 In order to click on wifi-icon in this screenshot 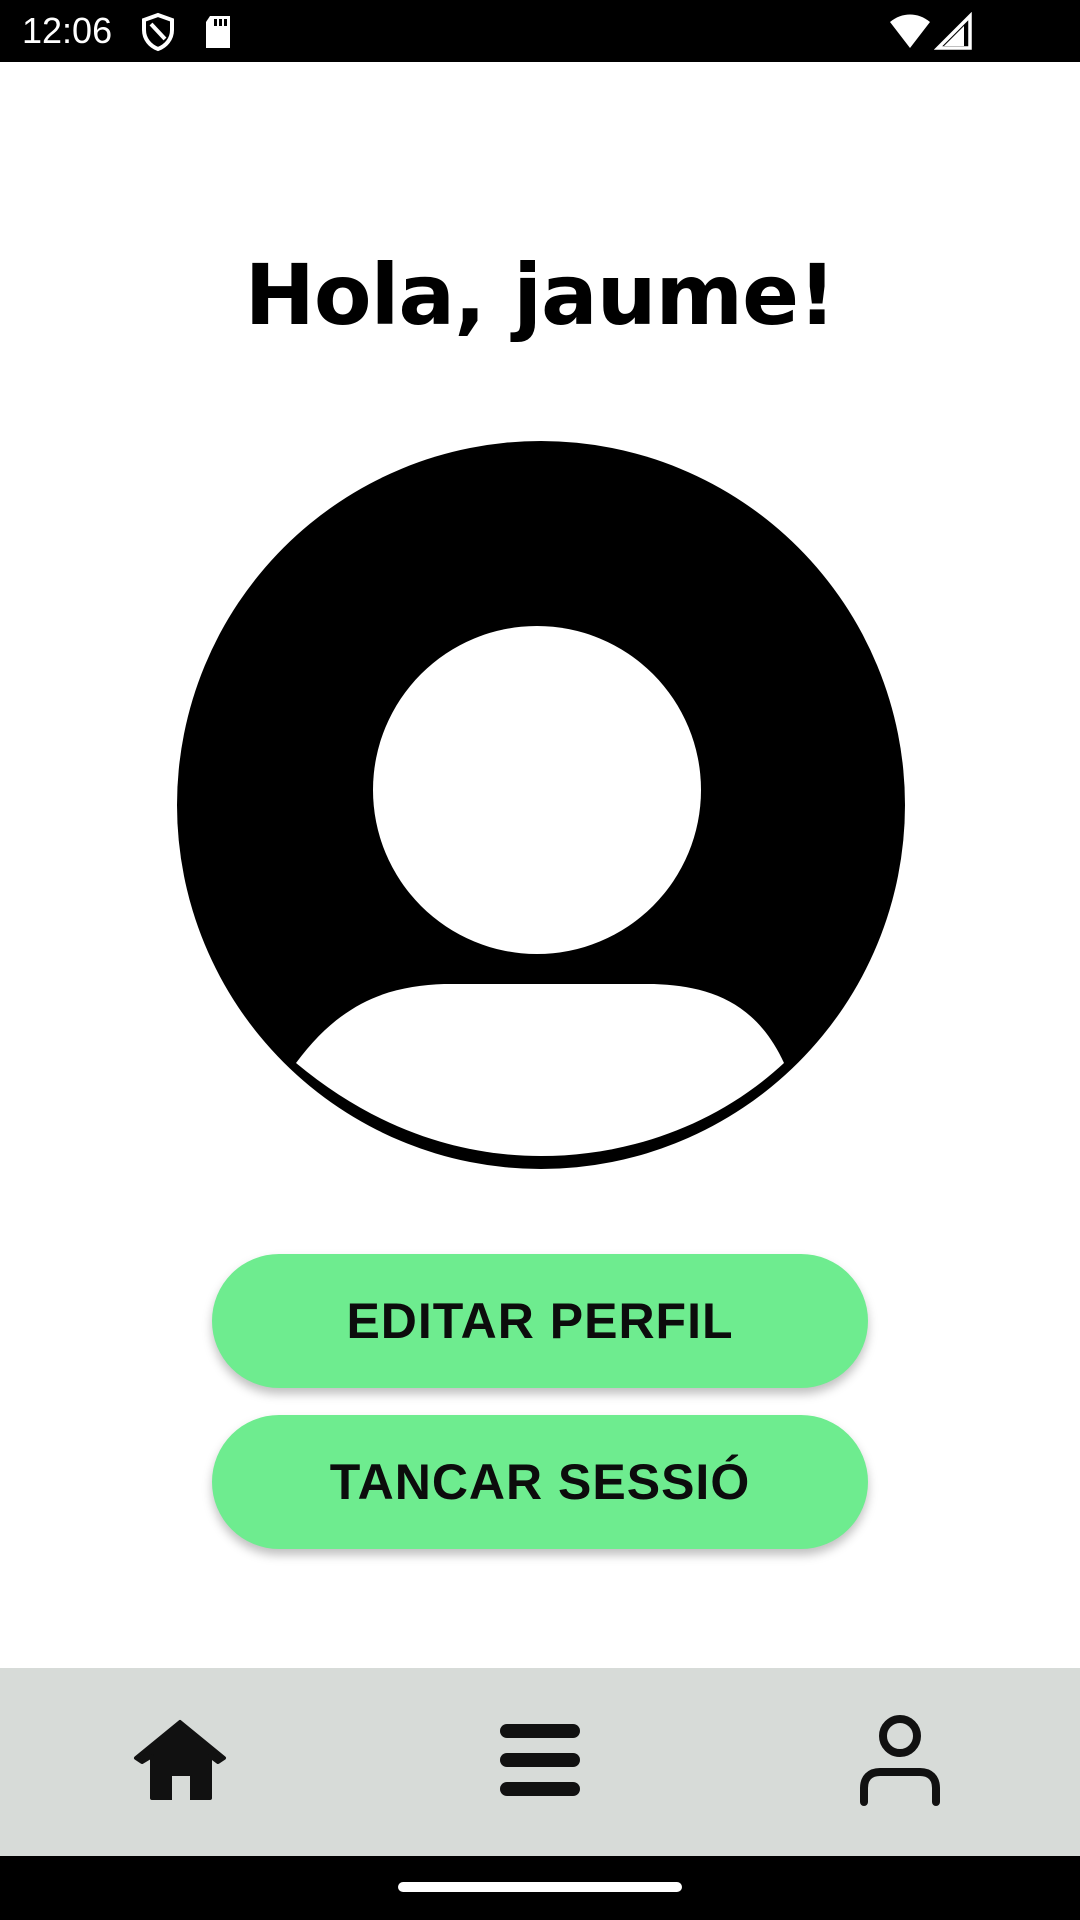, I will do `click(910, 32)`.